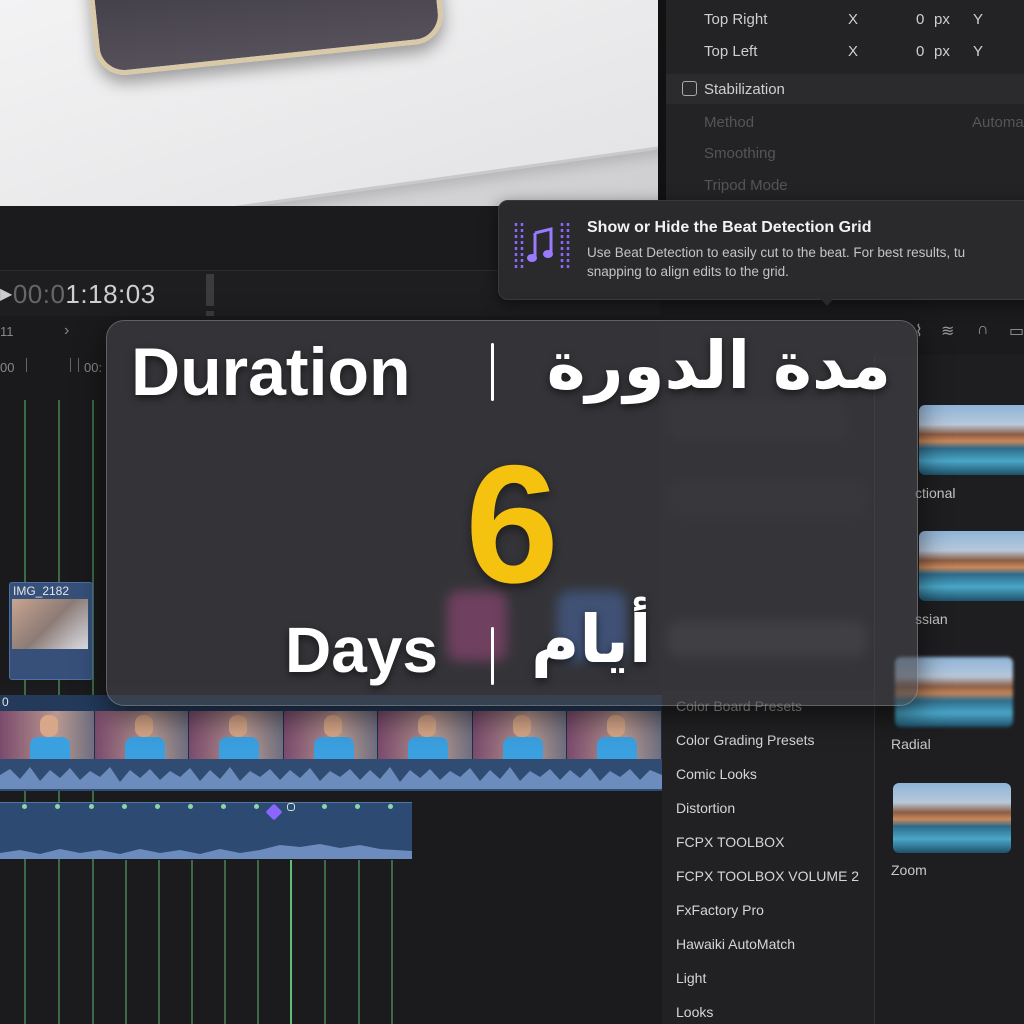 Image resolution: width=1024 pixels, height=1024 pixels. Describe the element at coordinates (998, 122) in the screenshot. I see `method-value: Automat` at that location.